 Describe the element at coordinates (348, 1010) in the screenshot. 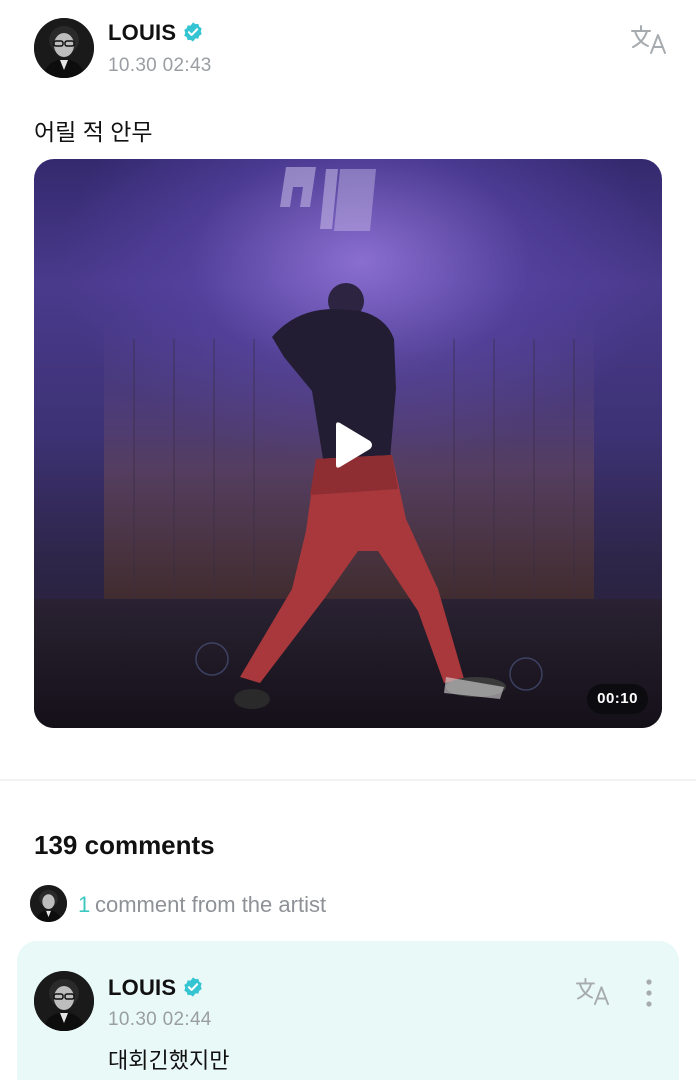

I see `artist-comment-card: LOUIS 10.30 02:44 대회긴했지만` at that location.